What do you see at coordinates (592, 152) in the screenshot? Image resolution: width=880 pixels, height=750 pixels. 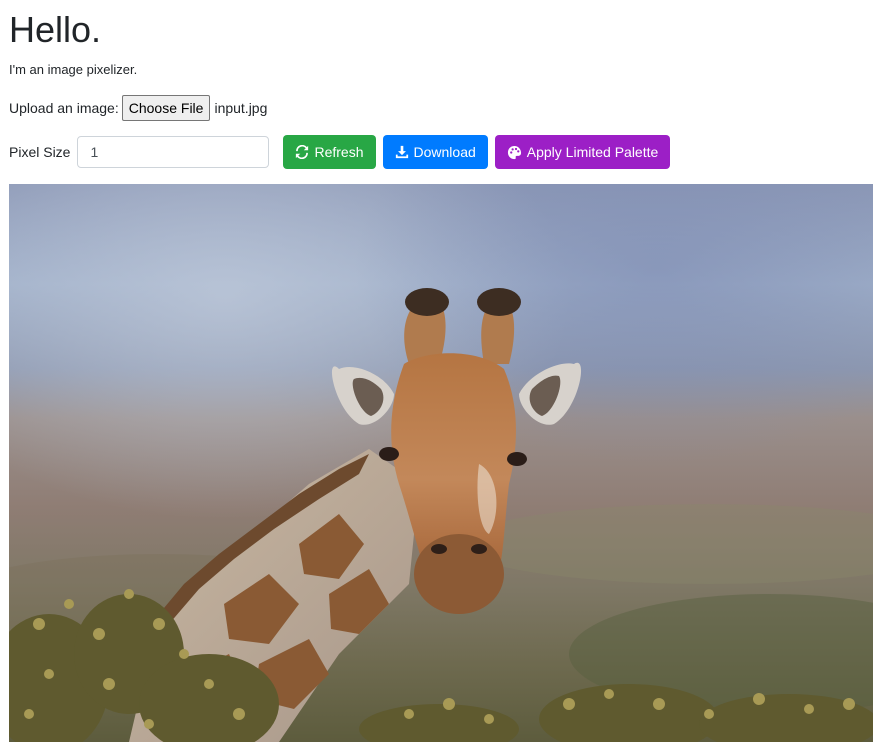 I see `apply-palette-label: Apply Limited Palette` at bounding box center [592, 152].